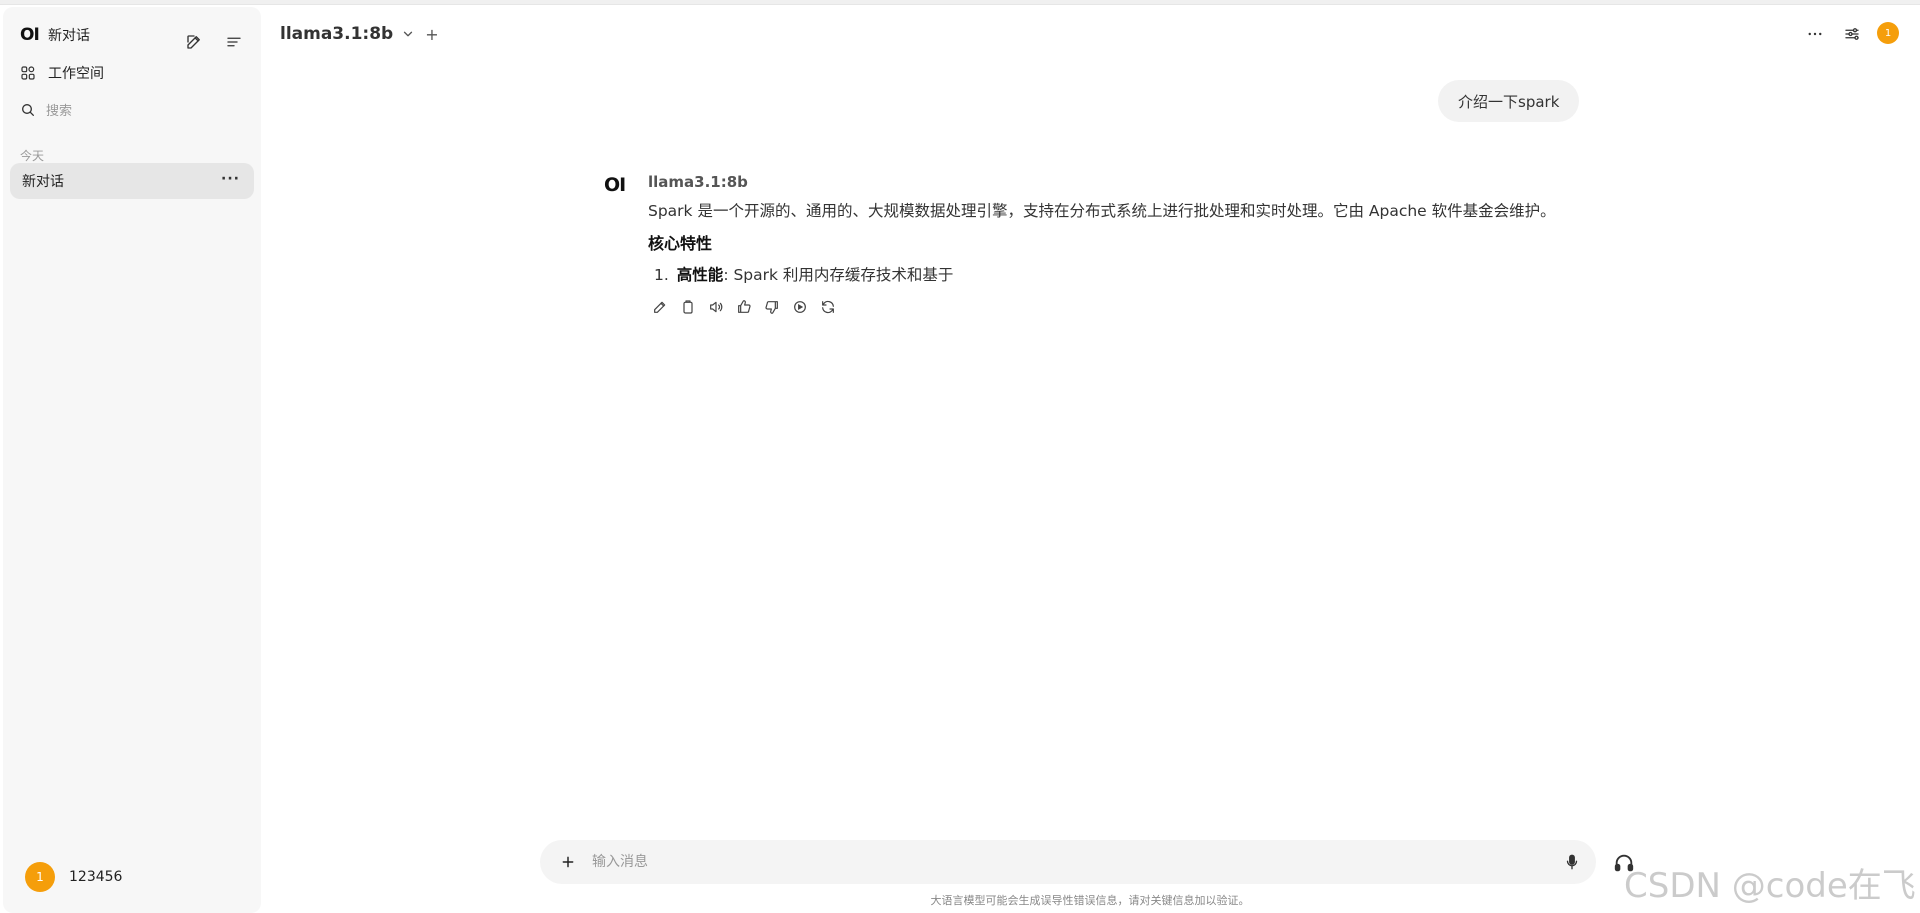 This screenshot has width=1920, height=913. Describe the element at coordinates (34, 73) in the screenshot. I see `workspace-grid-icon` at that location.